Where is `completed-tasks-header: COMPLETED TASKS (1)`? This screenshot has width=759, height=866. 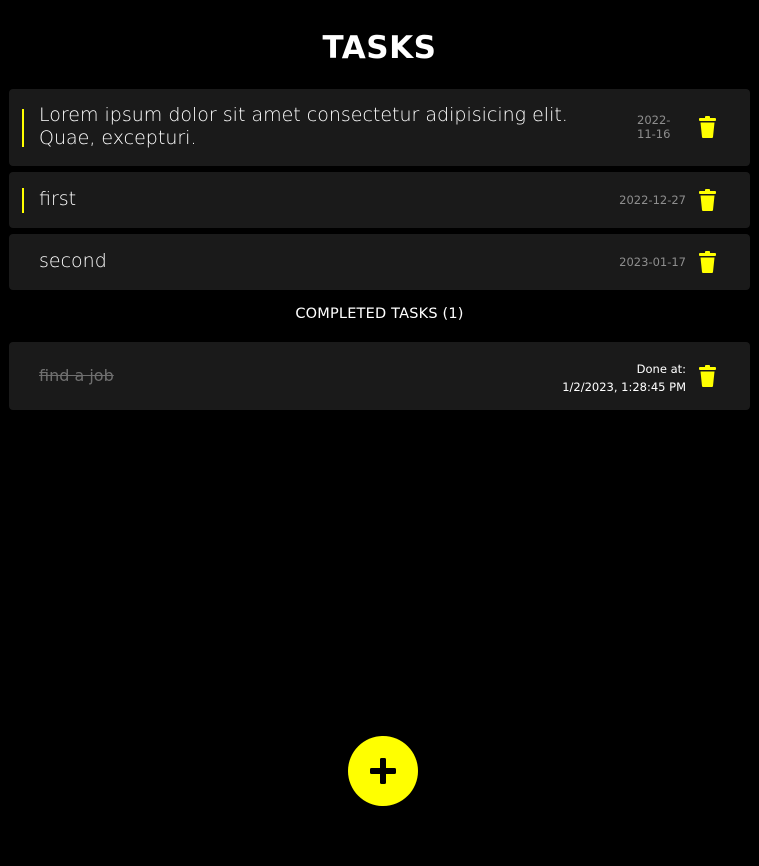
completed-tasks-header: COMPLETED TASKS (1) is located at coordinates (379, 314).